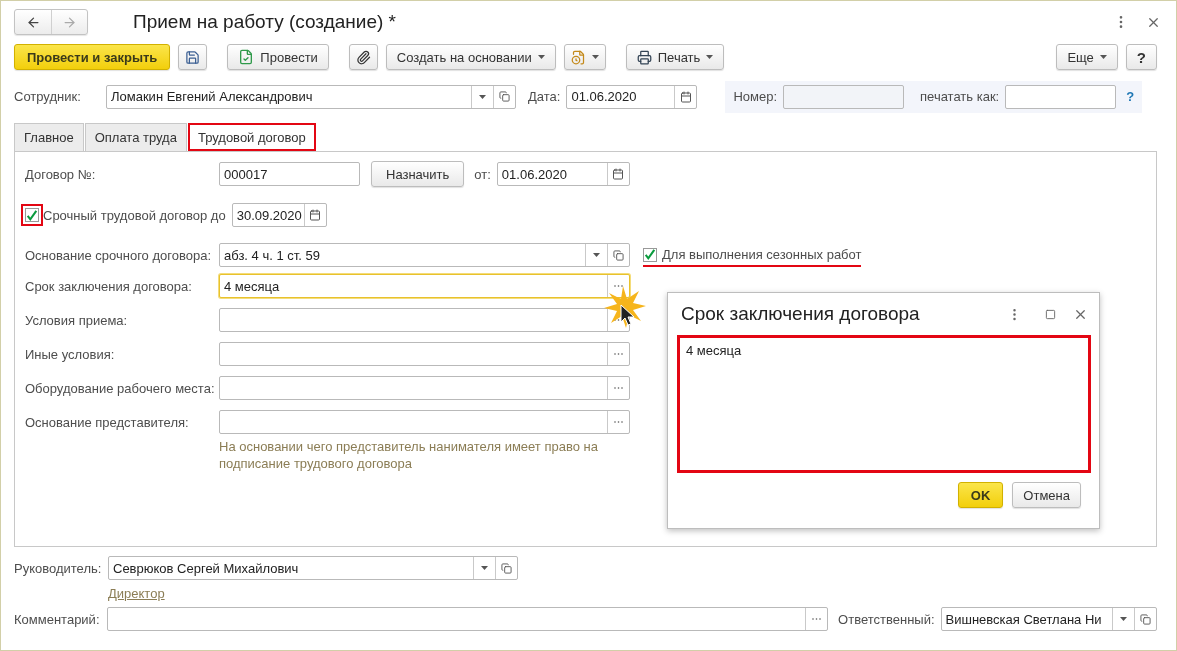 The height and width of the screenshot is (651, 1177). What do you see at coordinates (544, 96) in the screenshot?
I see `field-label: Дата:` at bounding box center [544, 96].